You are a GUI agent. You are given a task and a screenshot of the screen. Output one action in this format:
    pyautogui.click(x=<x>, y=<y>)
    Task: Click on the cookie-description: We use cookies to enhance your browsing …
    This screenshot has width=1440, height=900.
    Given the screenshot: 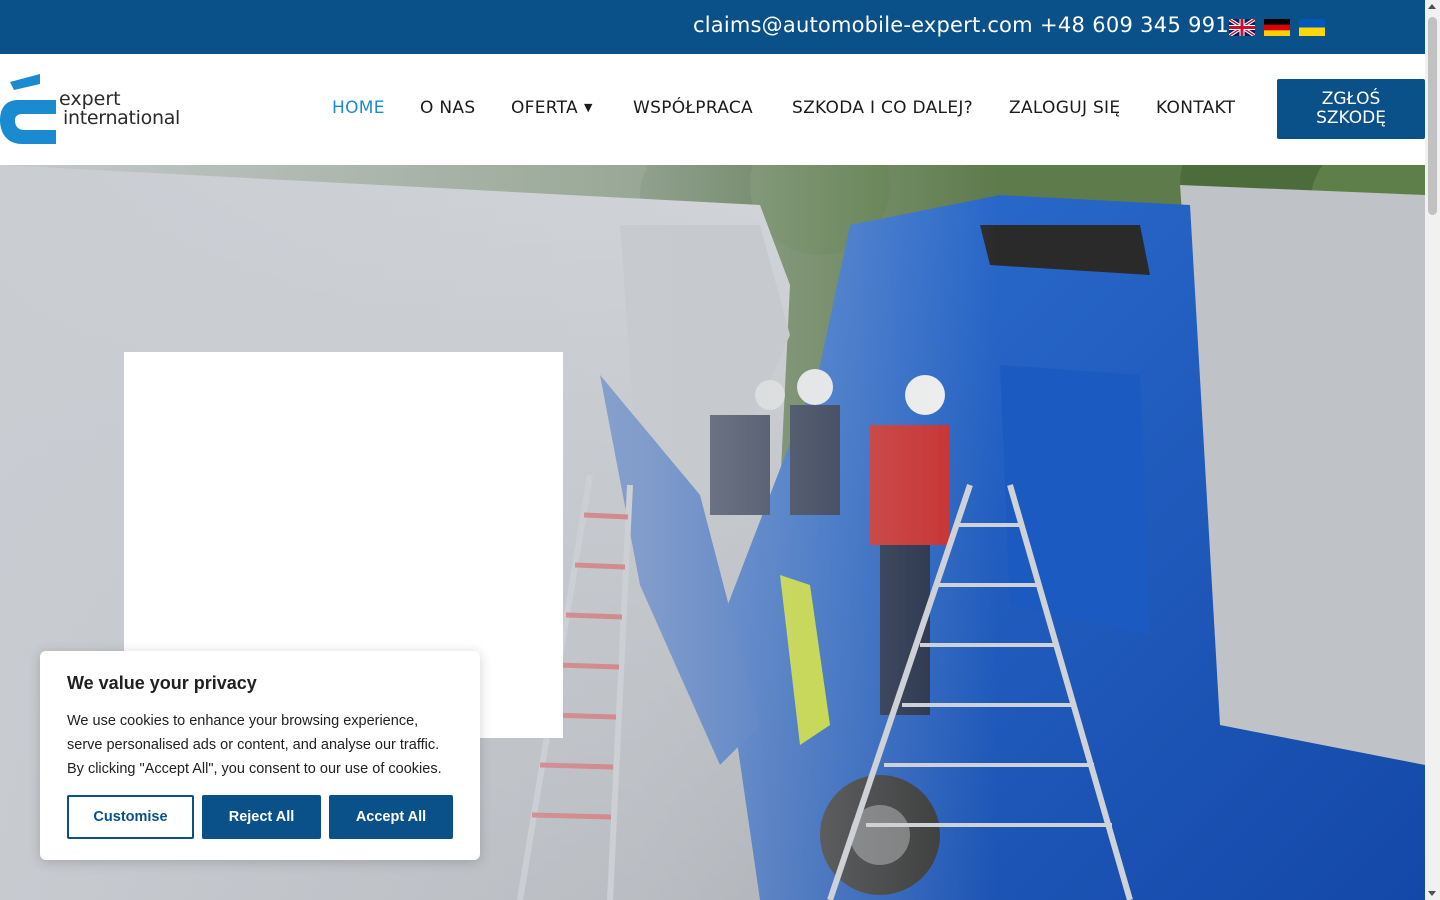 What is the action you would take?
    pyautogui.click(x=254, y=745)
    